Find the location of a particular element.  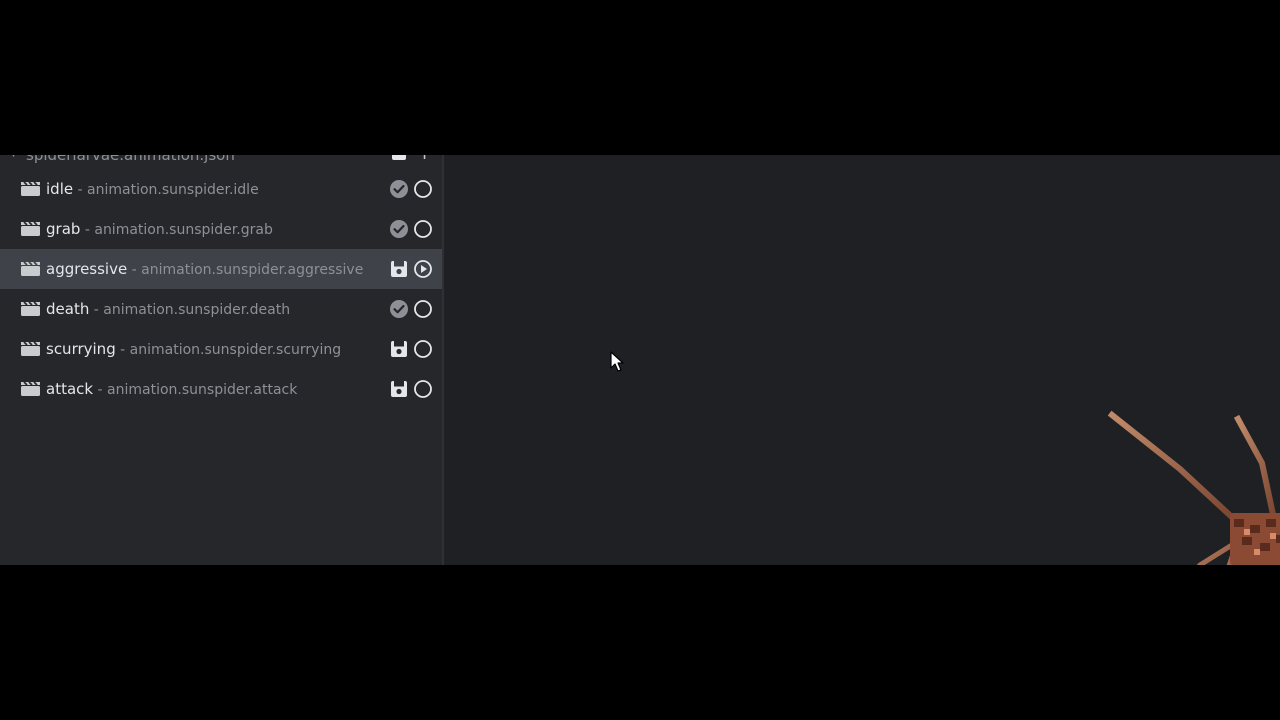

animation-name: grab is located at coordinates (63, 229).